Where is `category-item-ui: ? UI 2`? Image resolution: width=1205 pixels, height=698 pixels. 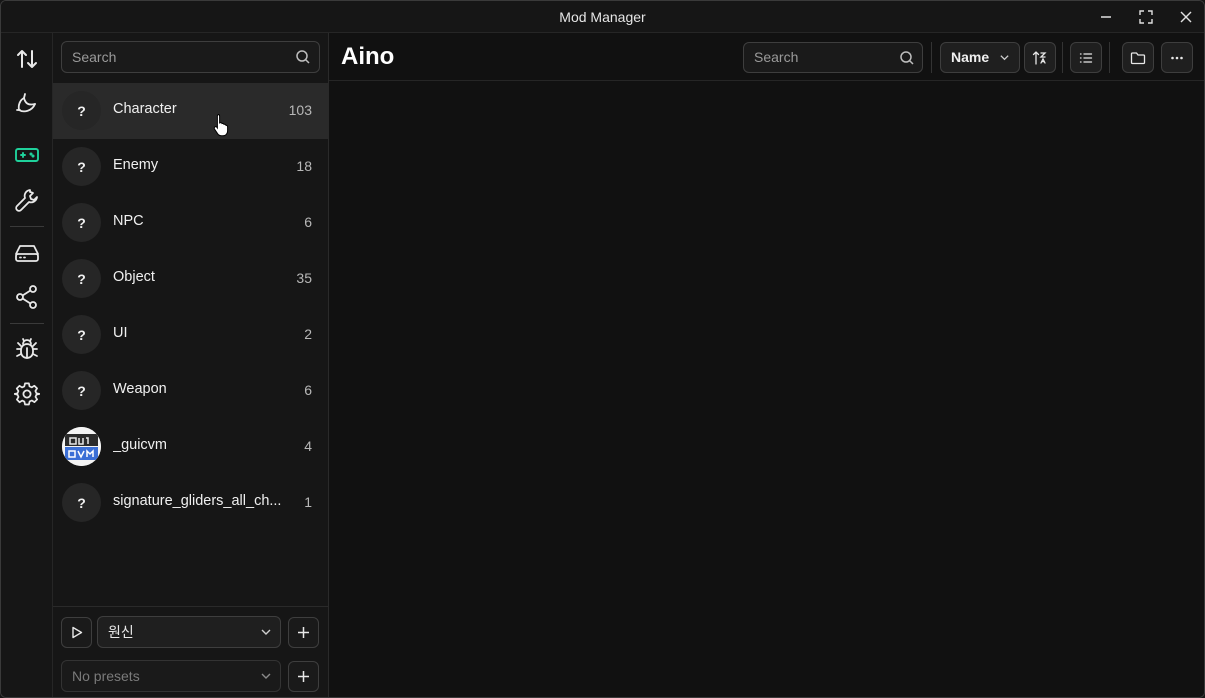
category-item-ui: ? UI 2 is located at coordinates (190, 335).